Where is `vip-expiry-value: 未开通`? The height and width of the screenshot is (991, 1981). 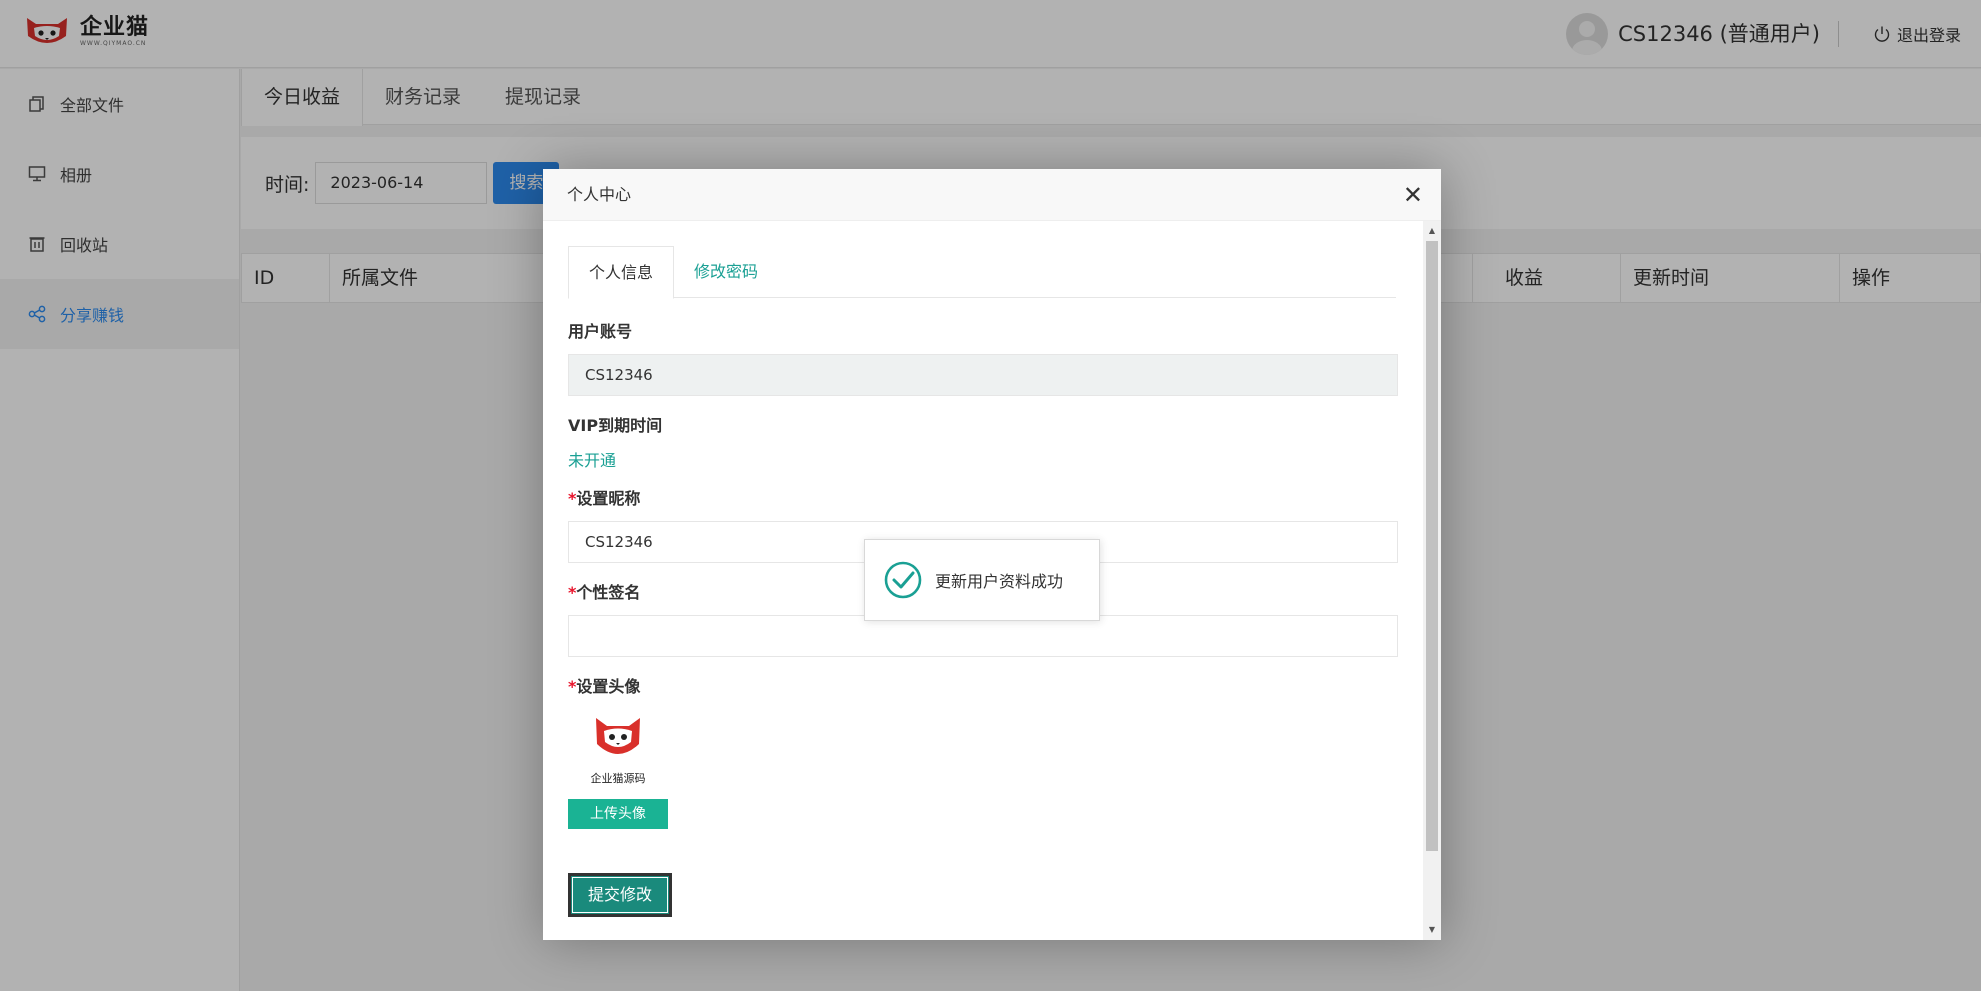
vip-expiry-value: 未开通 is located at coordinates (592, 460).